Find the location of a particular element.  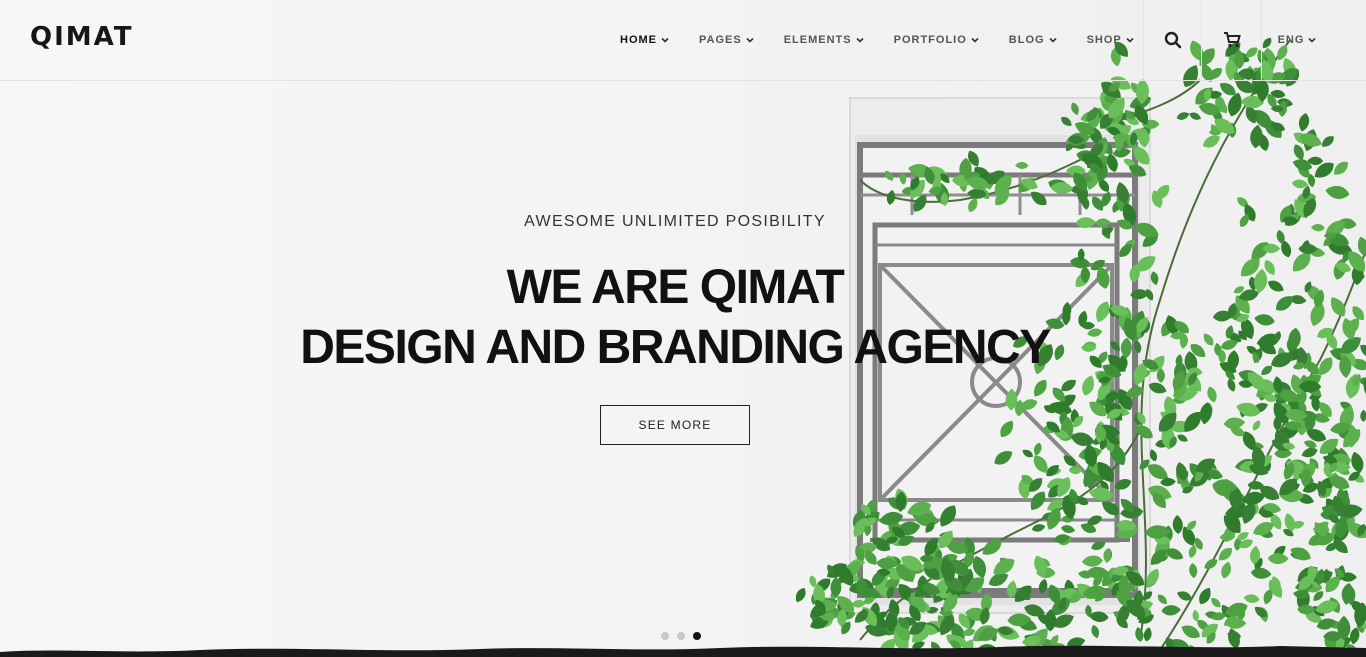

cart-icon is located at coordinates (1232, 40).